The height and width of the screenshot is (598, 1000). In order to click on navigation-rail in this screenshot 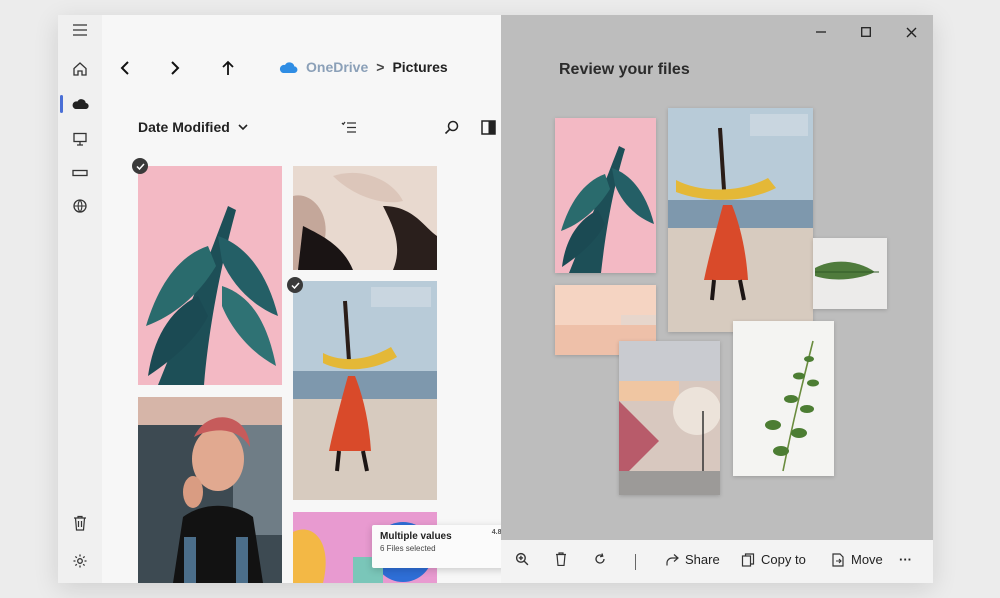, I will do `click(80, 299)`.